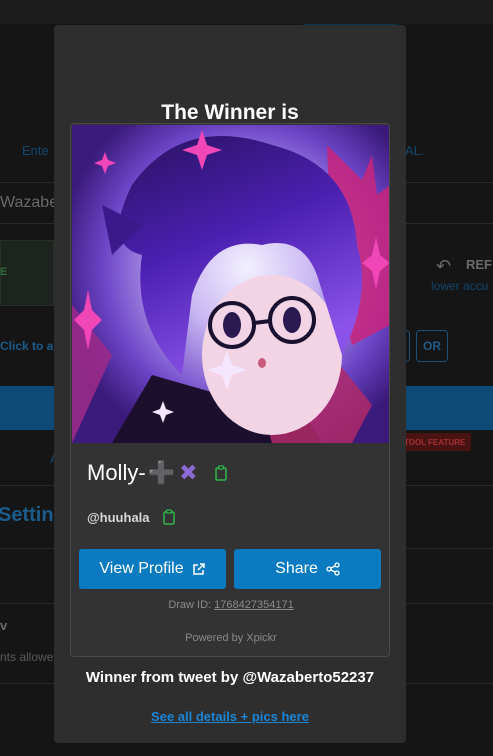 The height and width of the screenshot is (756, 493). Describe the element at coordinates (230, 112) in the screenshot. I see `modal-title: The Winner is` at that location.